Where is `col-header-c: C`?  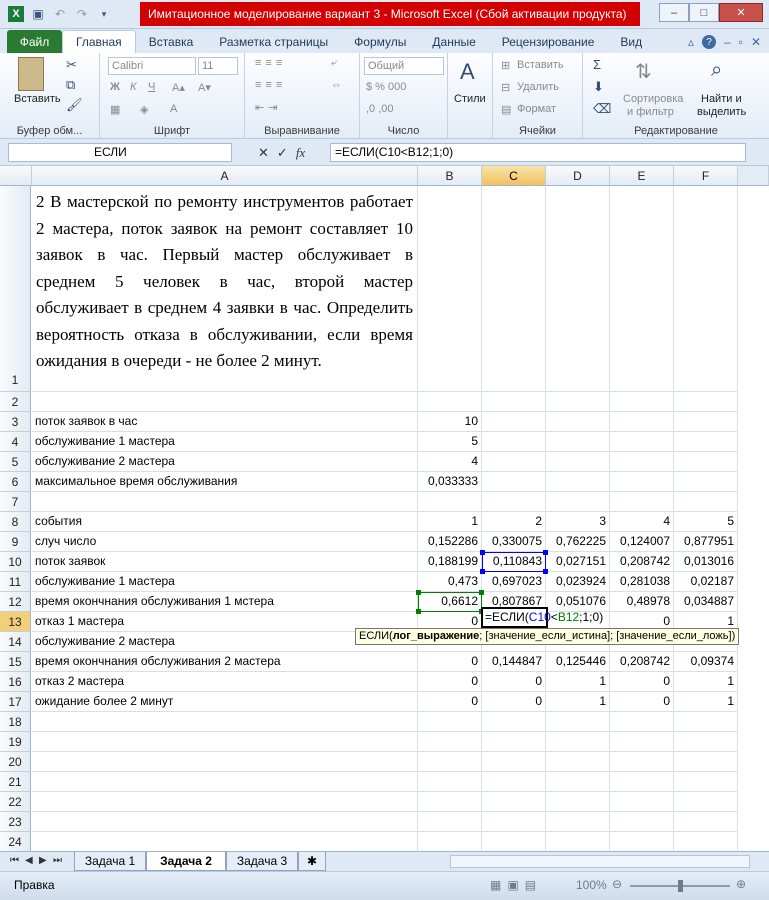
col-header-c: C is located at coordinates (514, 176).